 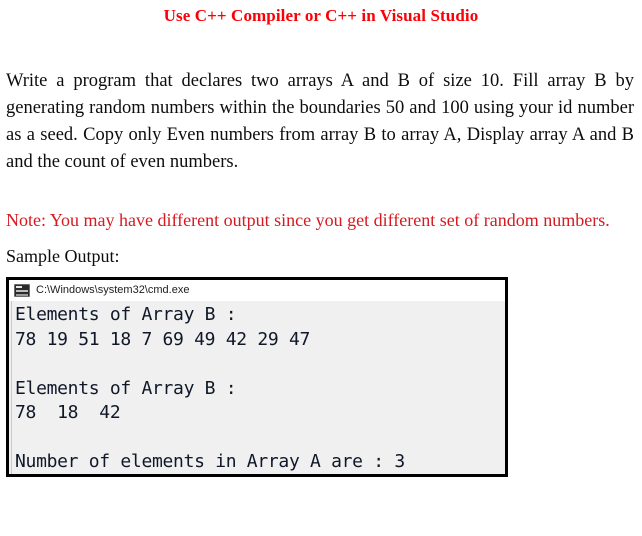 What do you see at coordinates (257, 290) in the screenshot?
I see `console-titlebar: C:\Windows\system32\cmd.exe` at bounding box center [257, 290].